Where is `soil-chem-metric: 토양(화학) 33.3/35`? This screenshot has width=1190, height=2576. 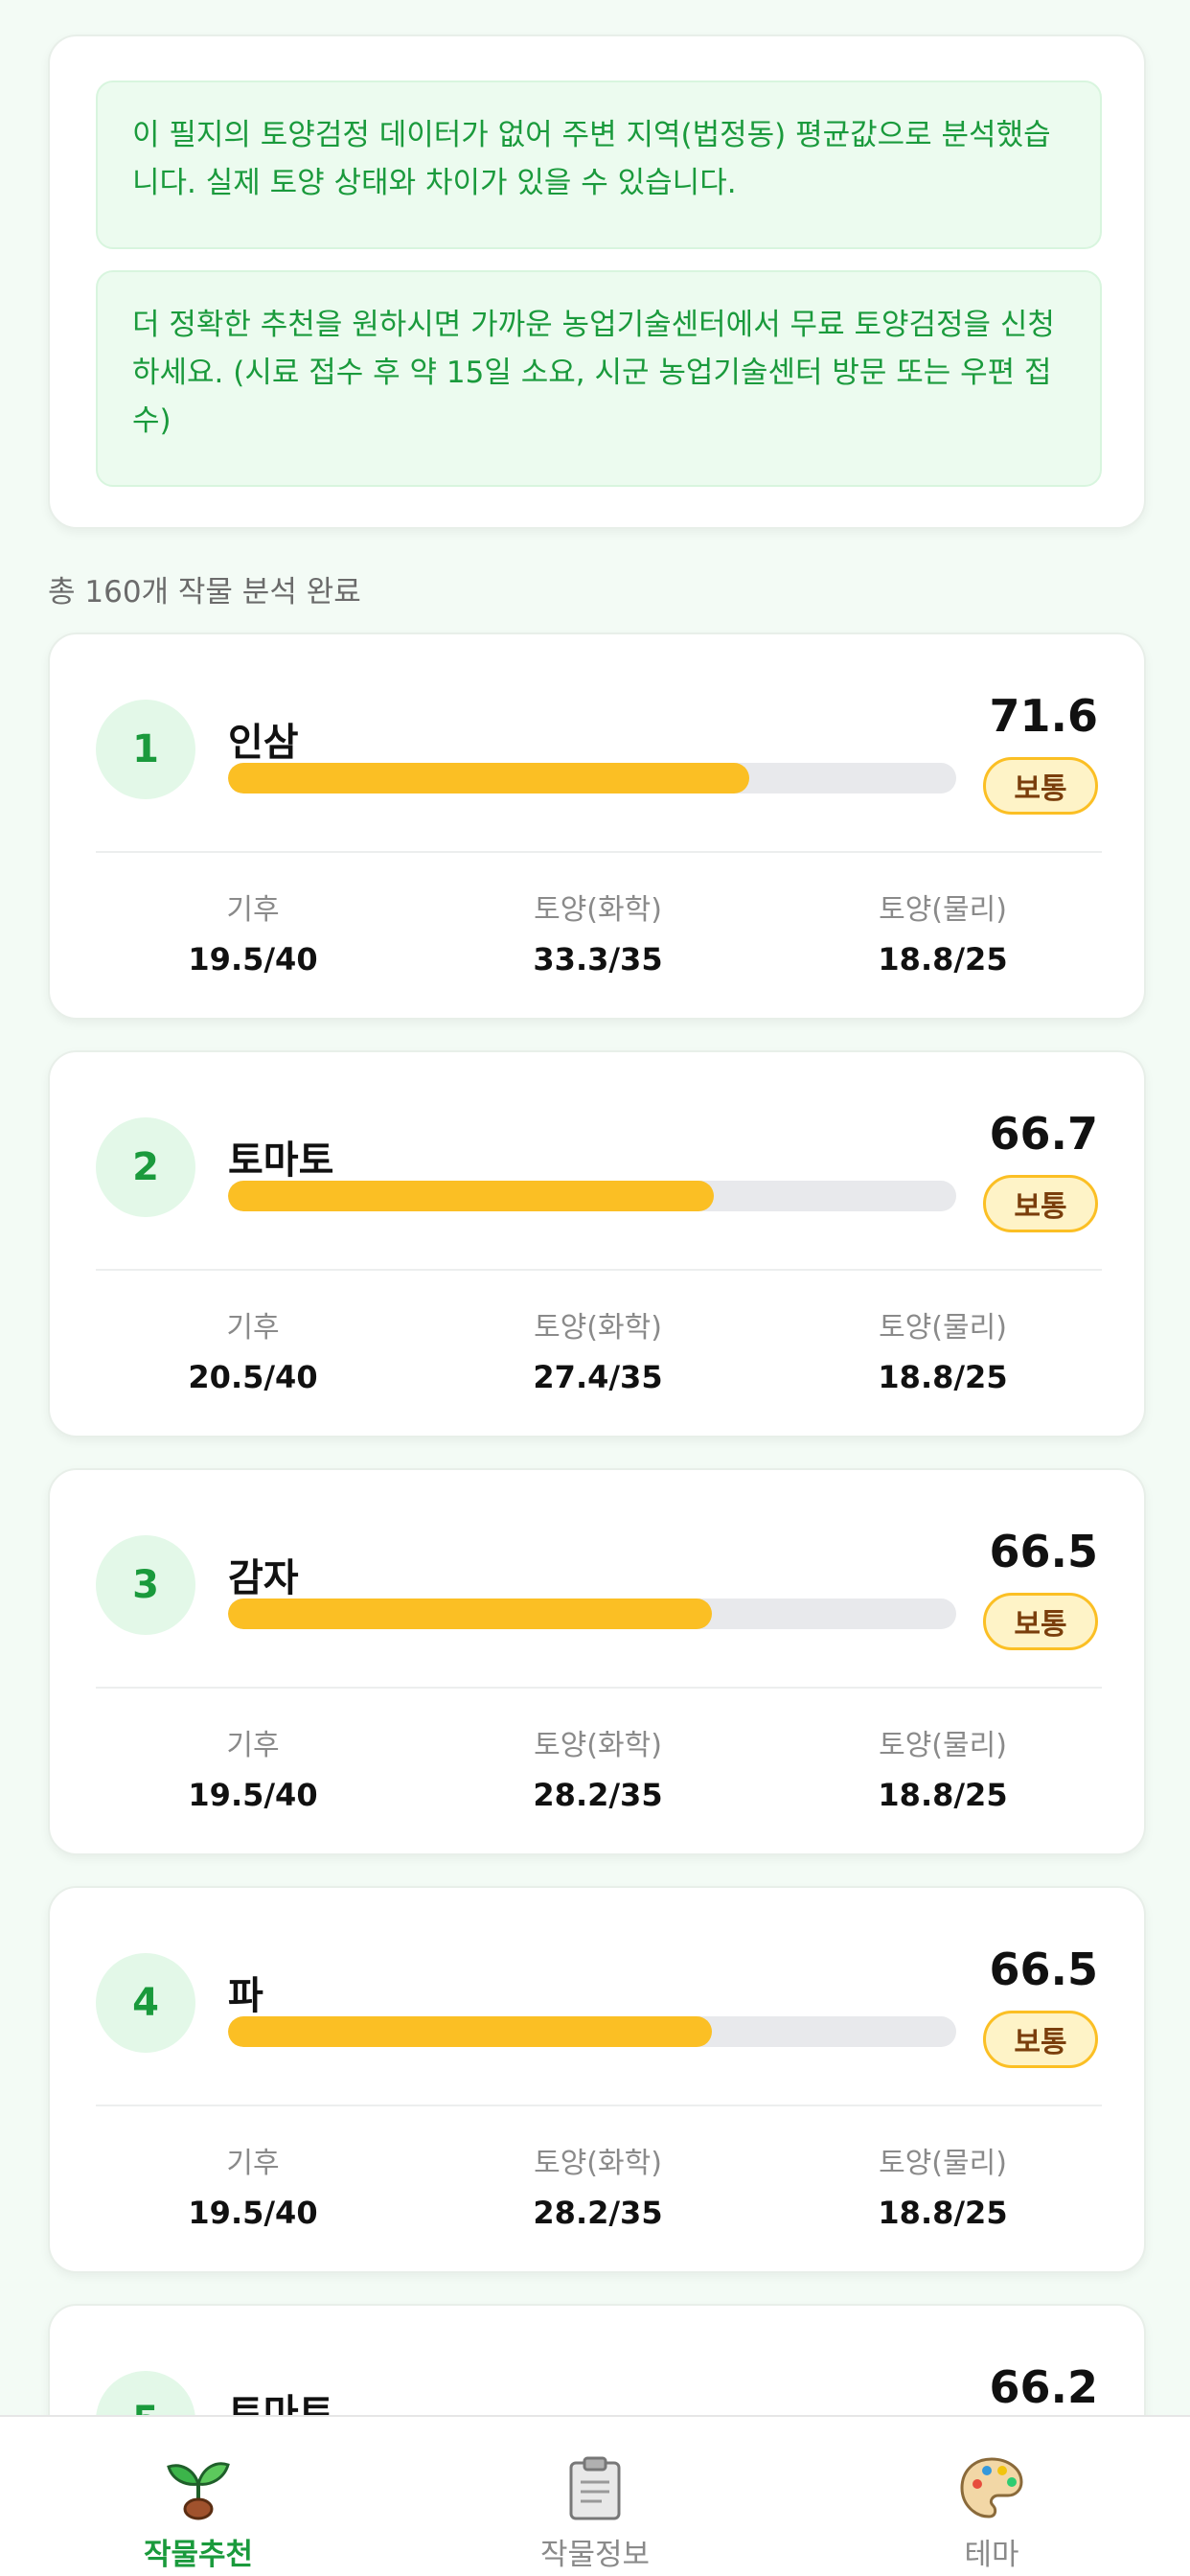
soil-chem-metric: 토양(화학) 33.3/35 is located at coordinates (598, 932).